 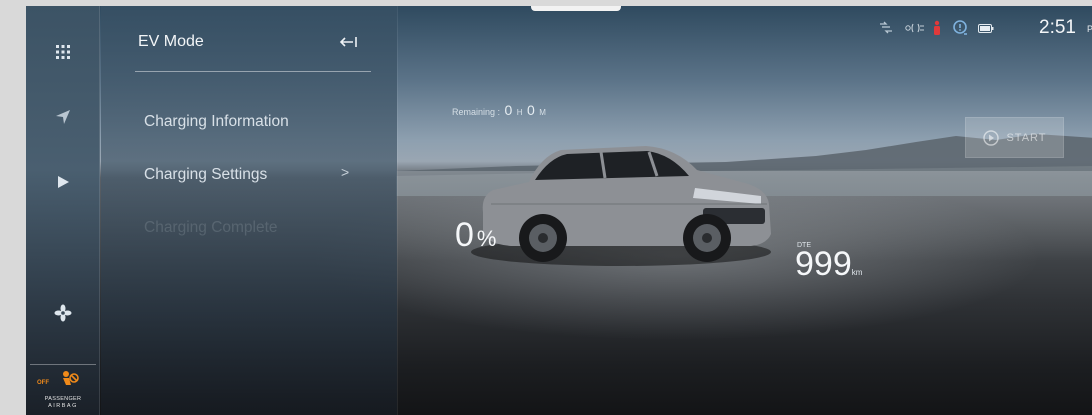 I want to click on collapse-left-icon, so click(x=348, y=42).